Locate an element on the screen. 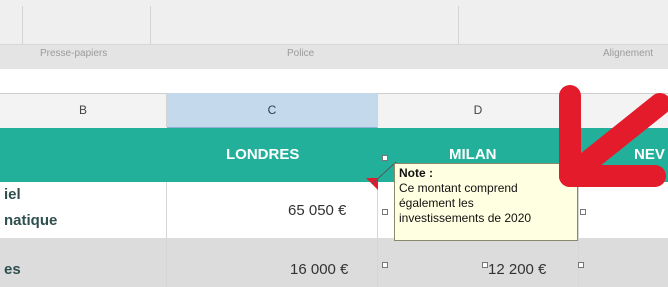  ribbon-group-clipboard: Presse-papiers is located at coordinates (73, 53).